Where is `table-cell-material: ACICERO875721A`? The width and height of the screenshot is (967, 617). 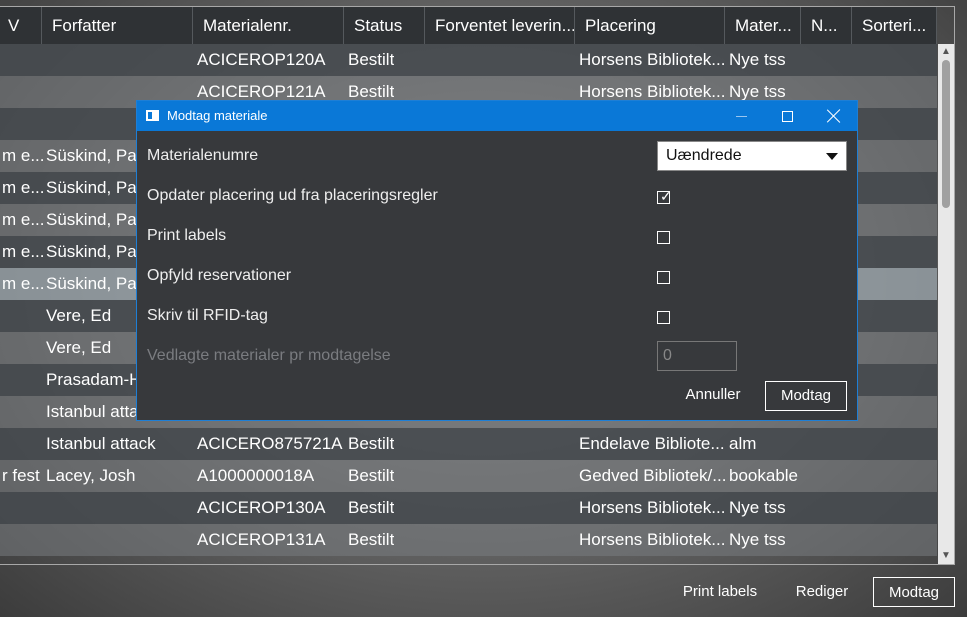 table-cell-material: ACICERO875721A is located at coordinates (270, 443).